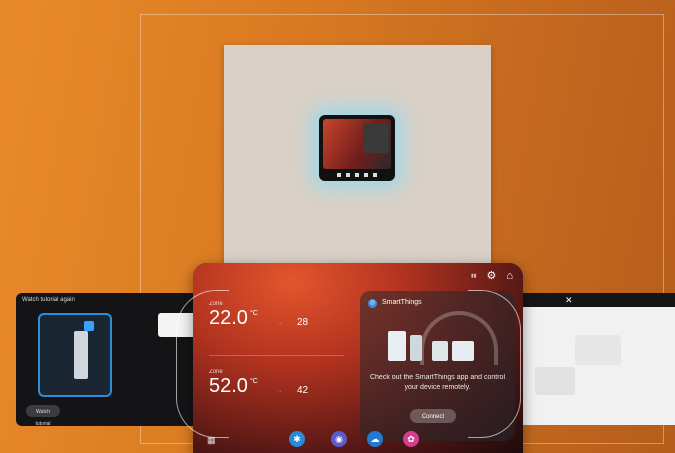  Describe the element at coordinates (339, 439) in the screenshot. I see `globe-icon: ◉` at that location.